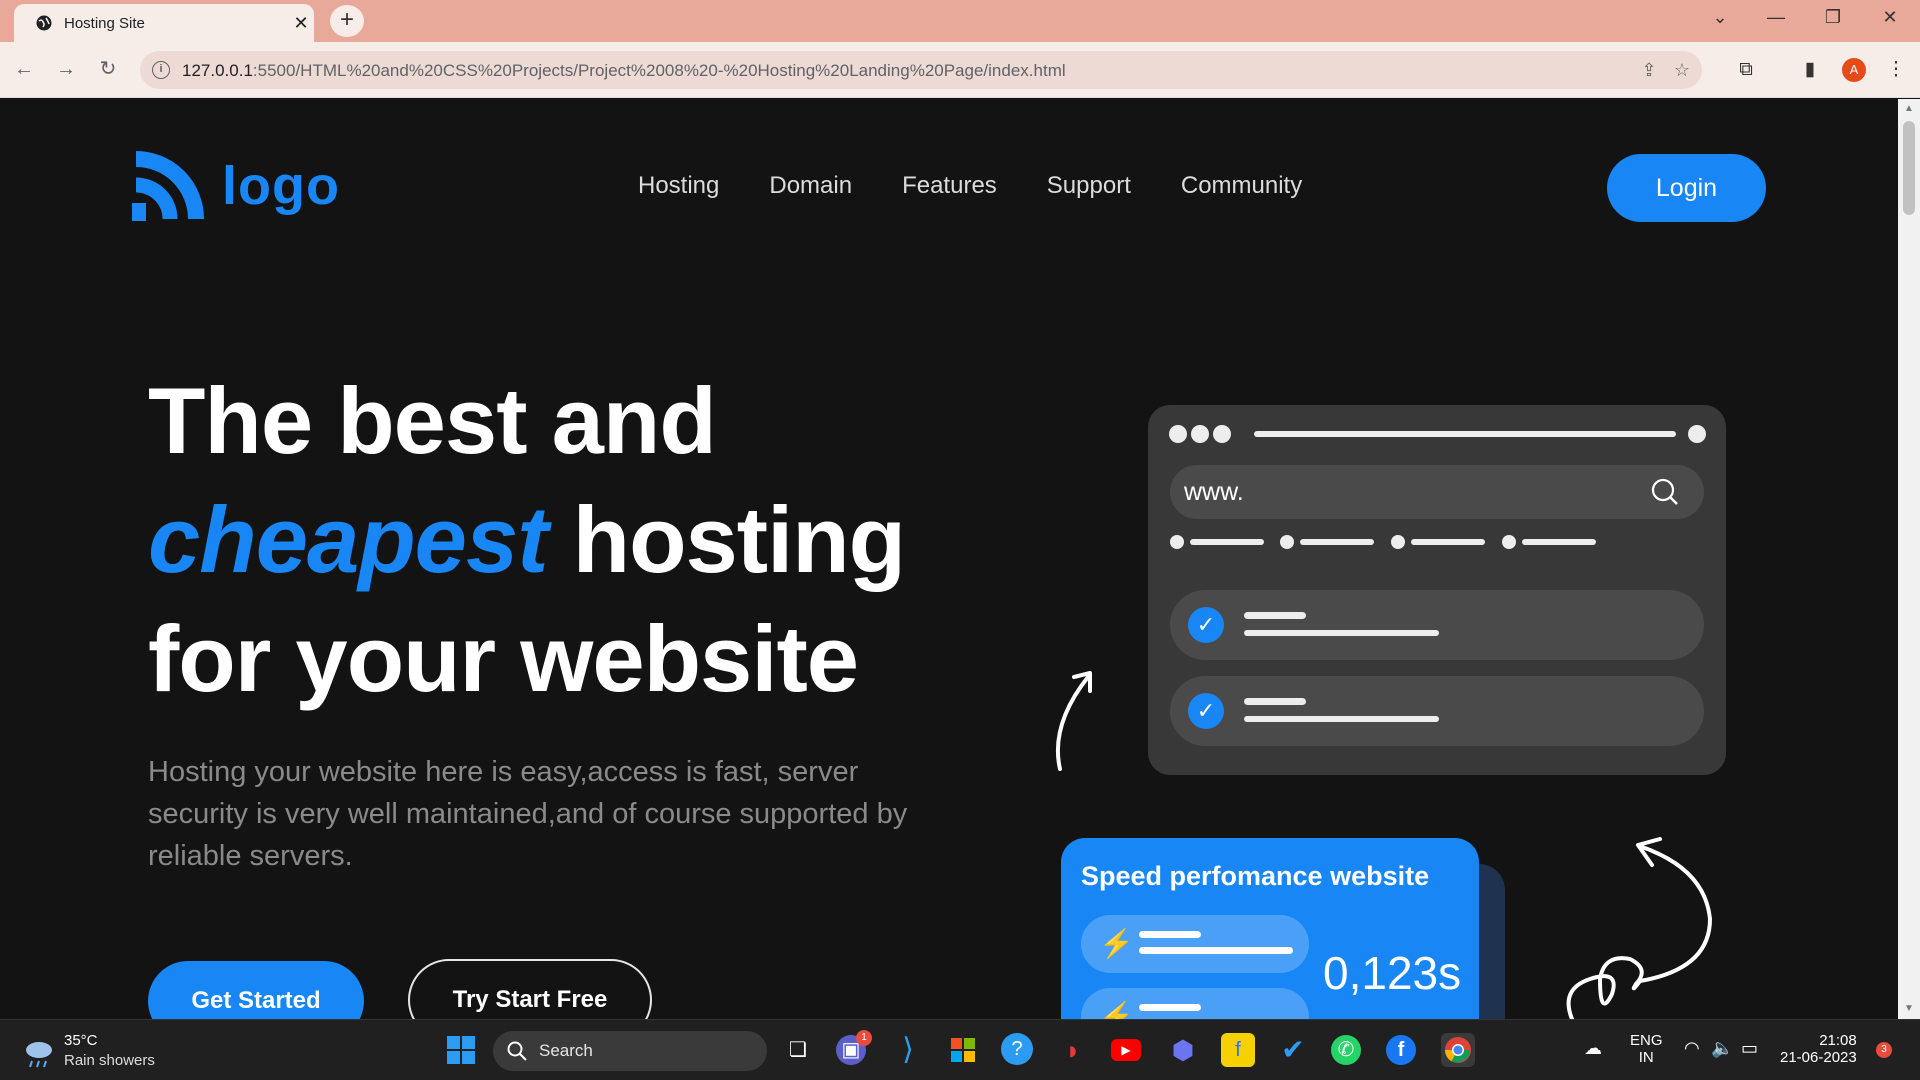 The width and height of the screenshot is (1920, 1080). What do you see at coordinates (1017, 1049) in the screenshot?
I see `get-help-icon: ?` at bounding box center [1017, 1049].